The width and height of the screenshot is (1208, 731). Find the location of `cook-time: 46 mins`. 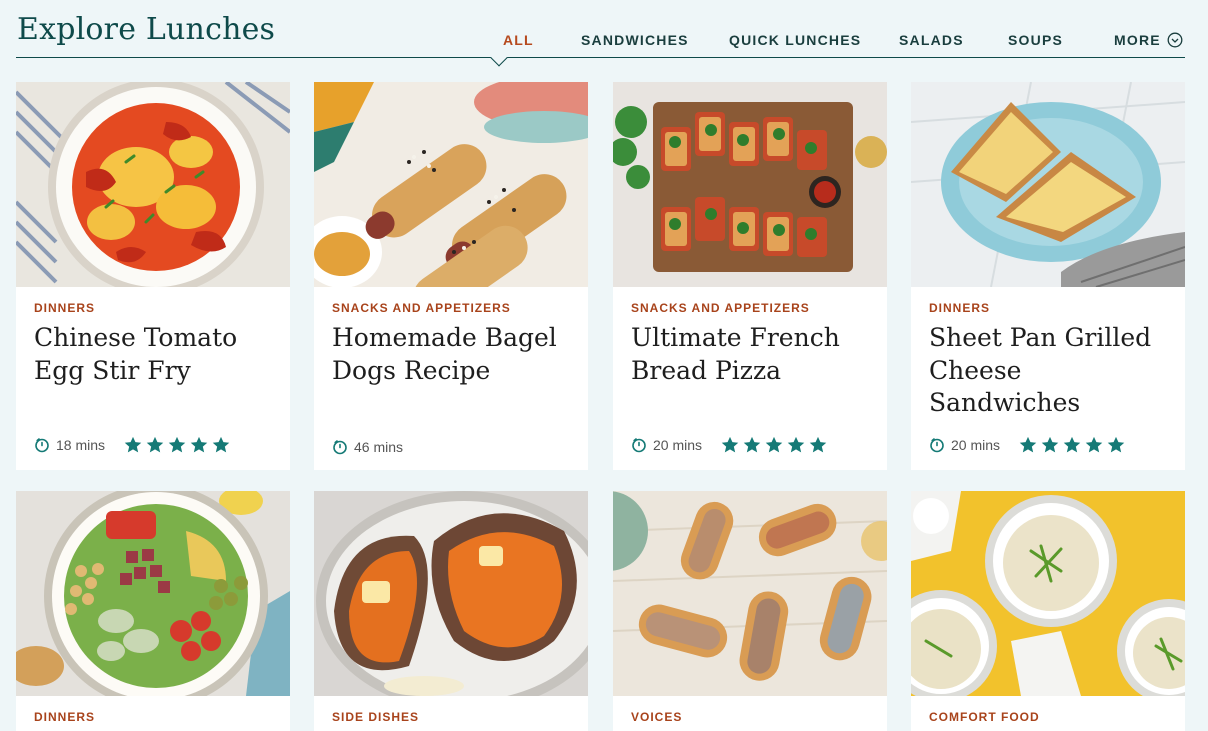

cook-time: 46 mins is located at coordinates (367, 447).